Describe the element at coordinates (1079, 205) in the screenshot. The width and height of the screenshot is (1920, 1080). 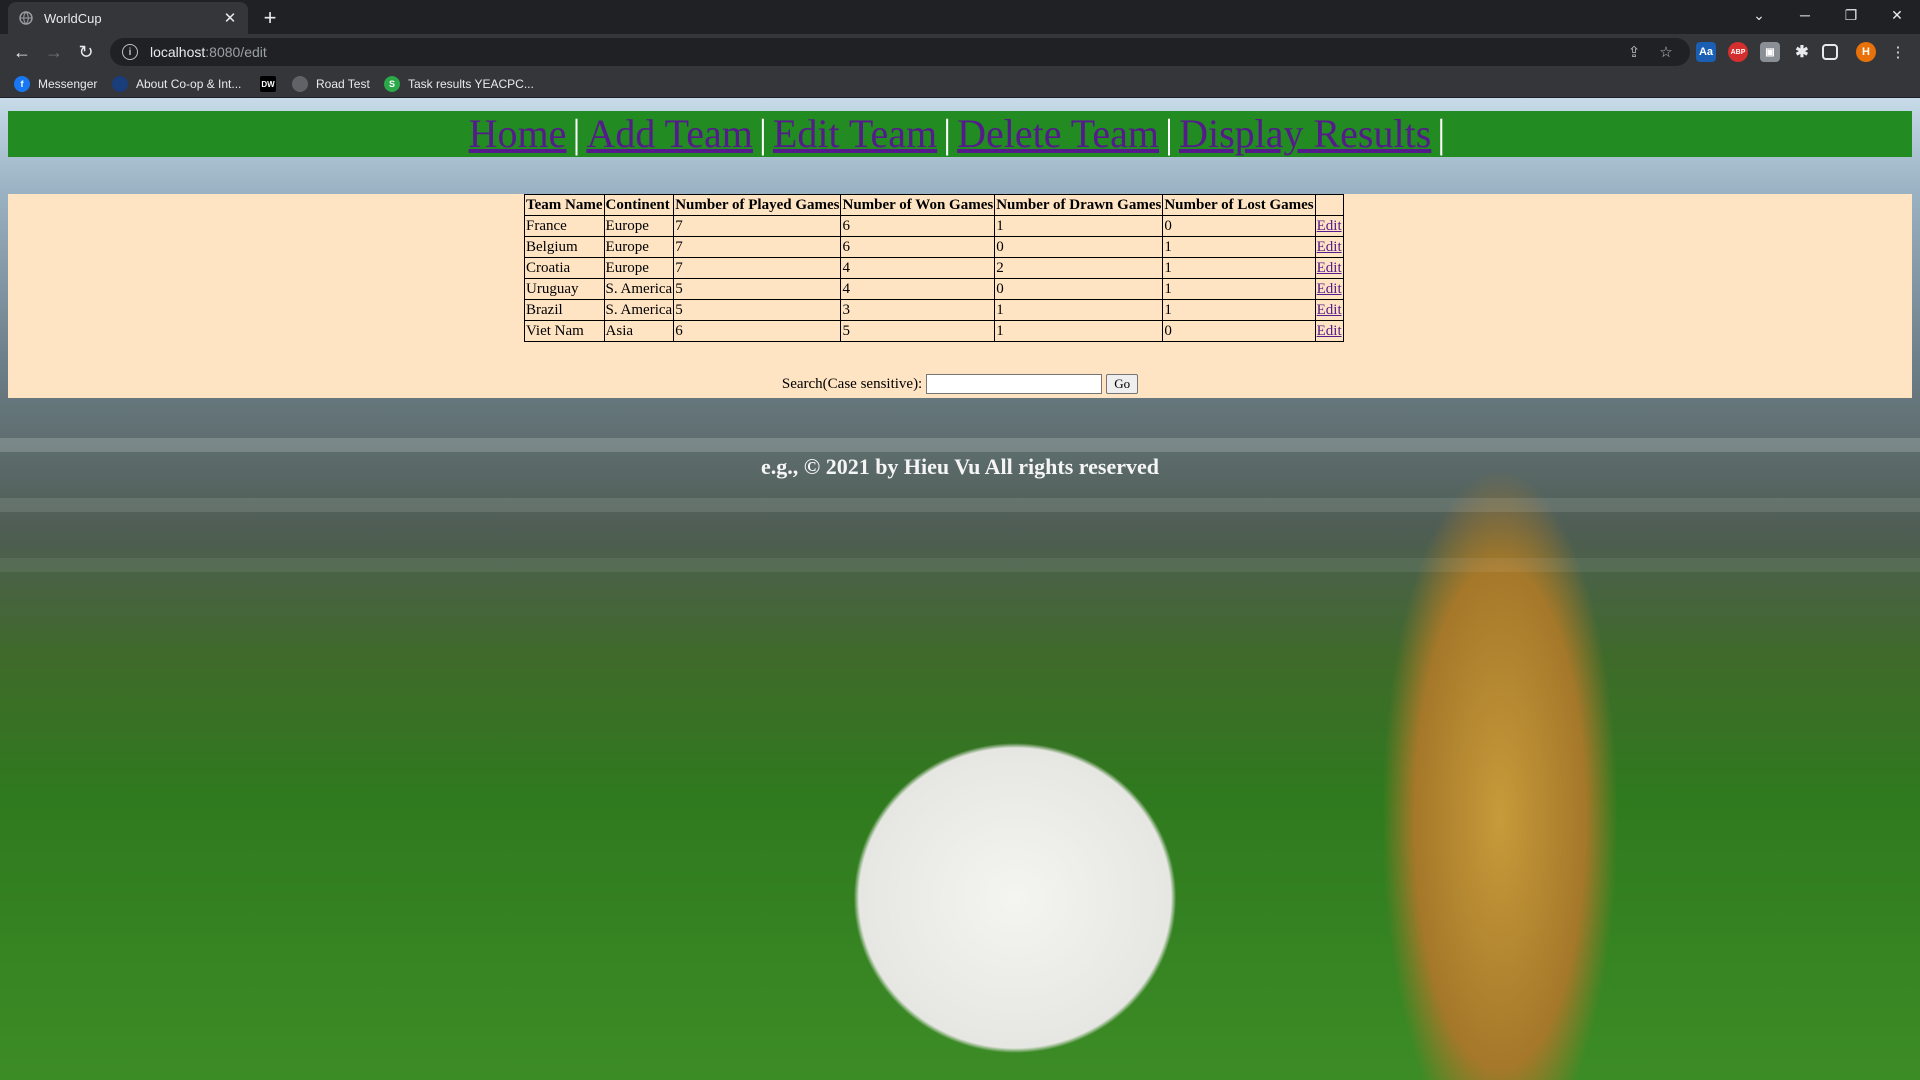
I see `header-drawn-games: Number of Drawn Games` at that location.